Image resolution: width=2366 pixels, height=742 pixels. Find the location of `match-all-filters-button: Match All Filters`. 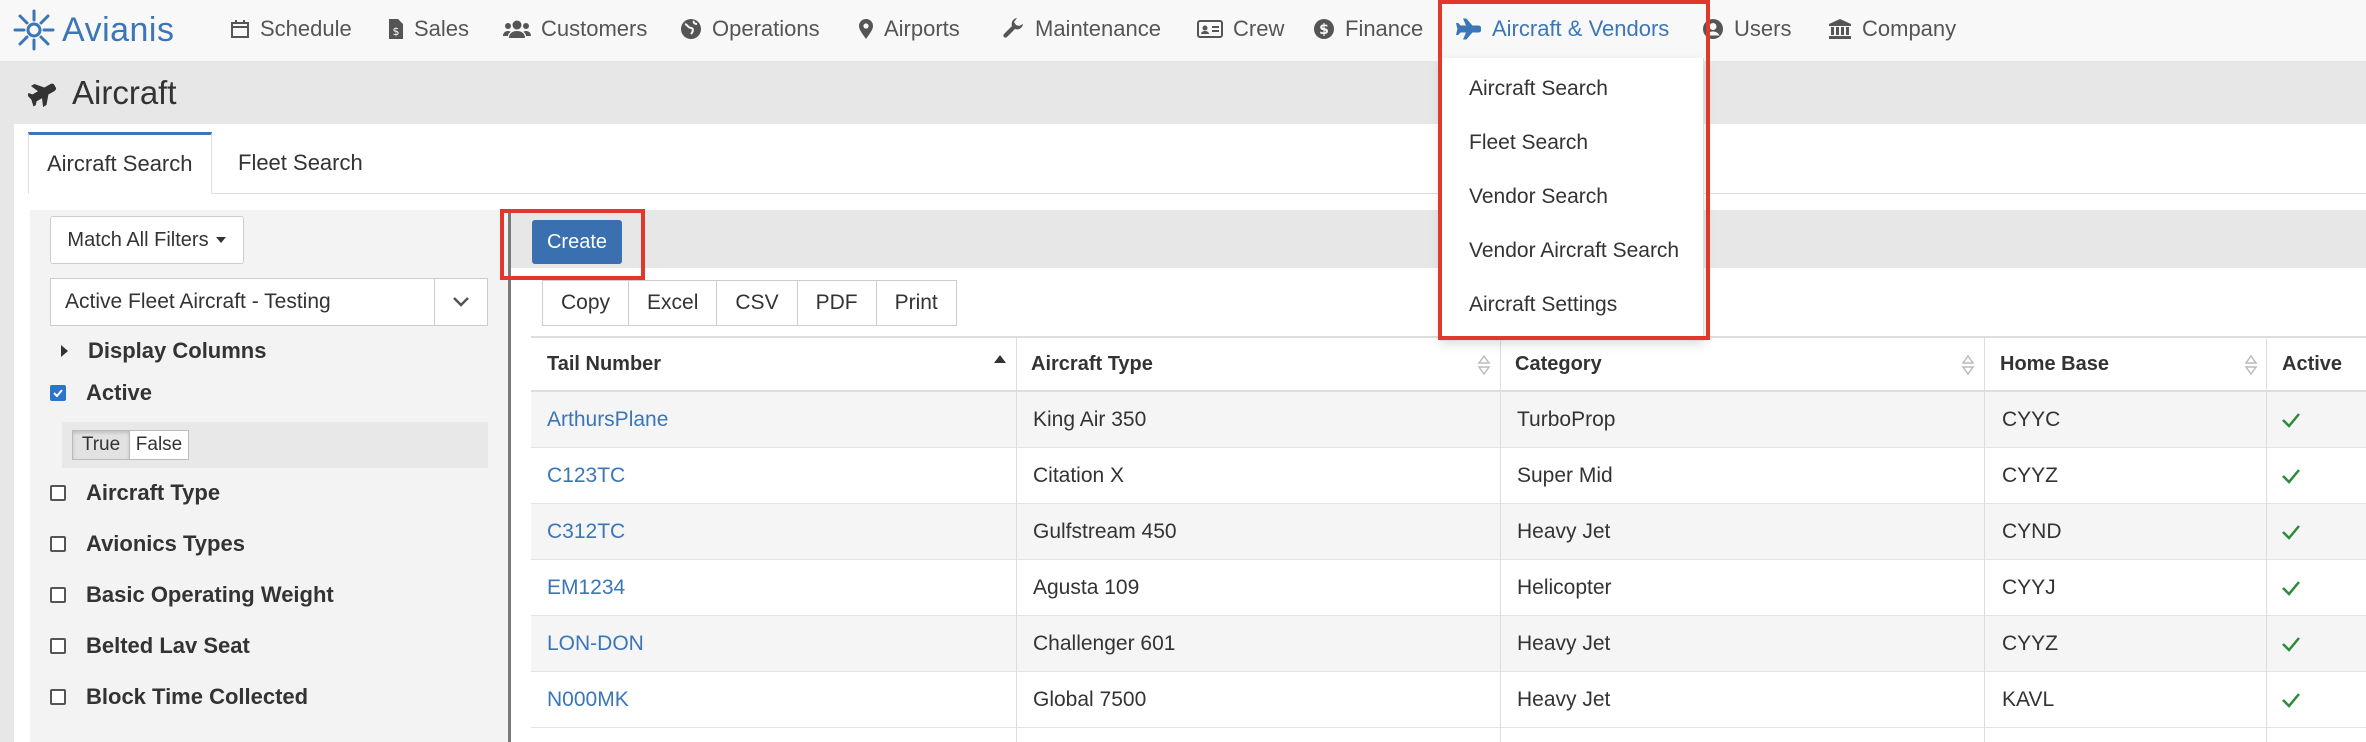

match-all-filters-button: Match All Filters is located at coordinates (147, 240).